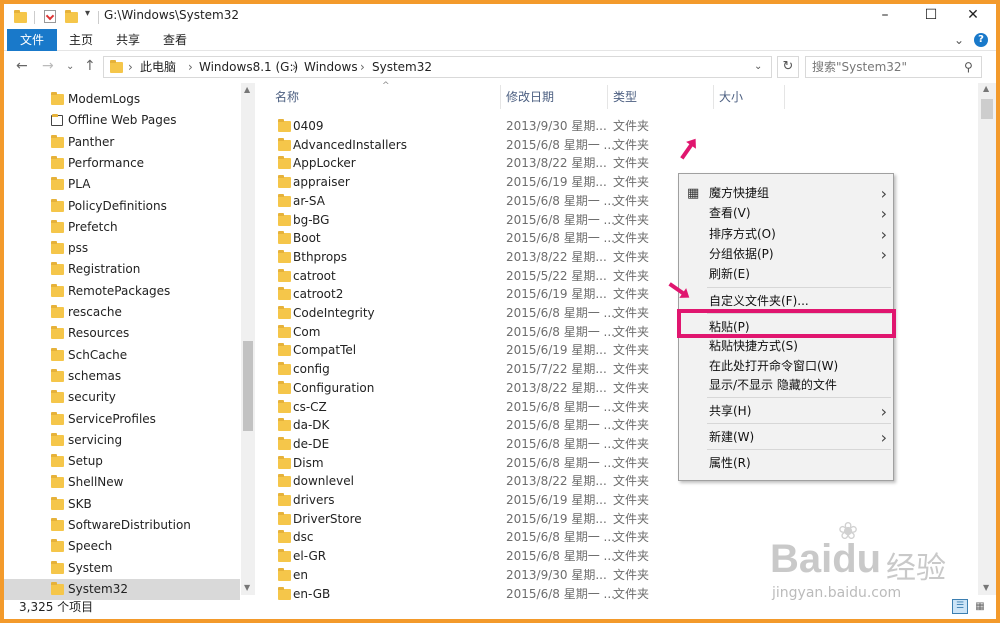 This screenshot has height=623, width=1000. I want to click on file-row: AdvancedInstallers 2015/6/8 星期一 ... 文件夹, so click(476, 145).